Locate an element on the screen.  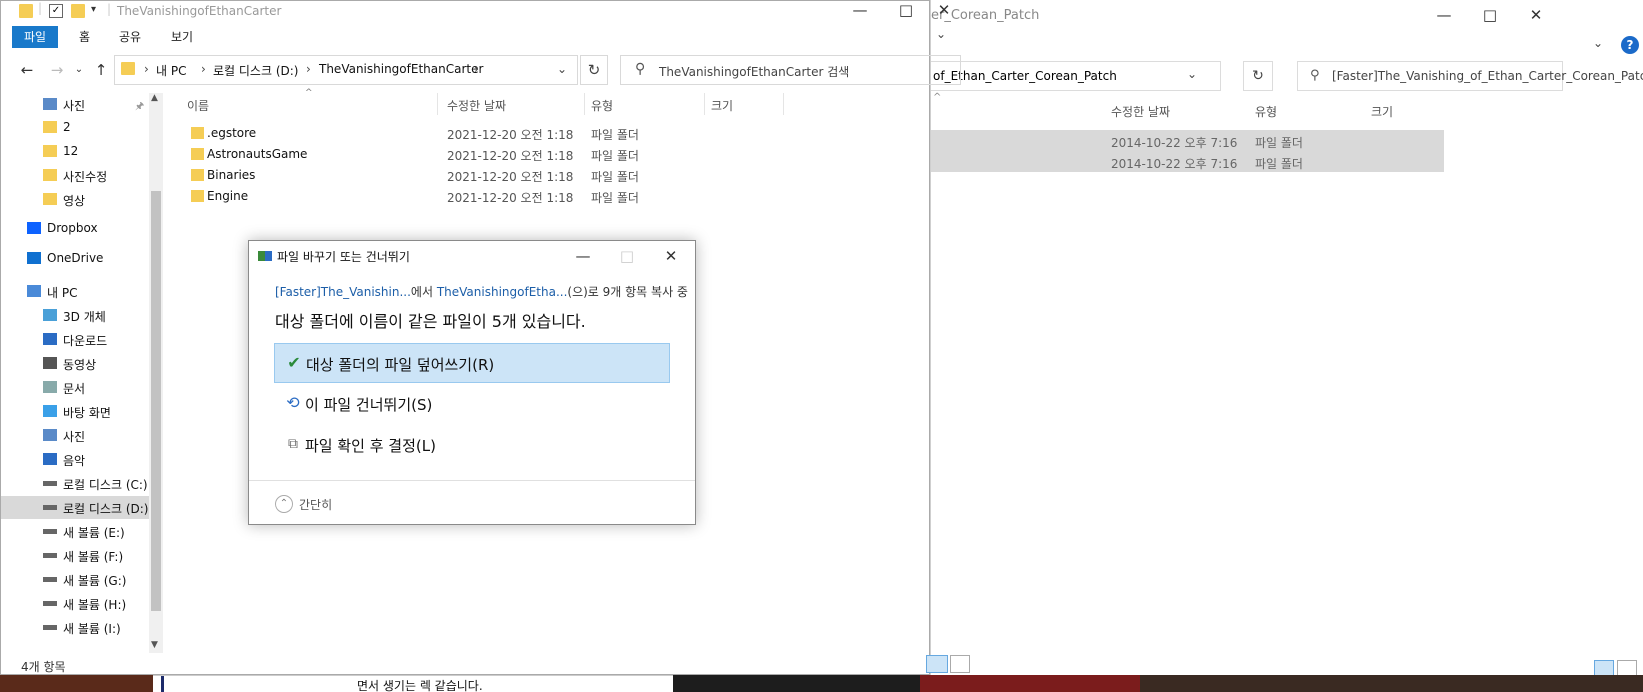
sidebar-item: 2 is located at coordinates (75, 127).